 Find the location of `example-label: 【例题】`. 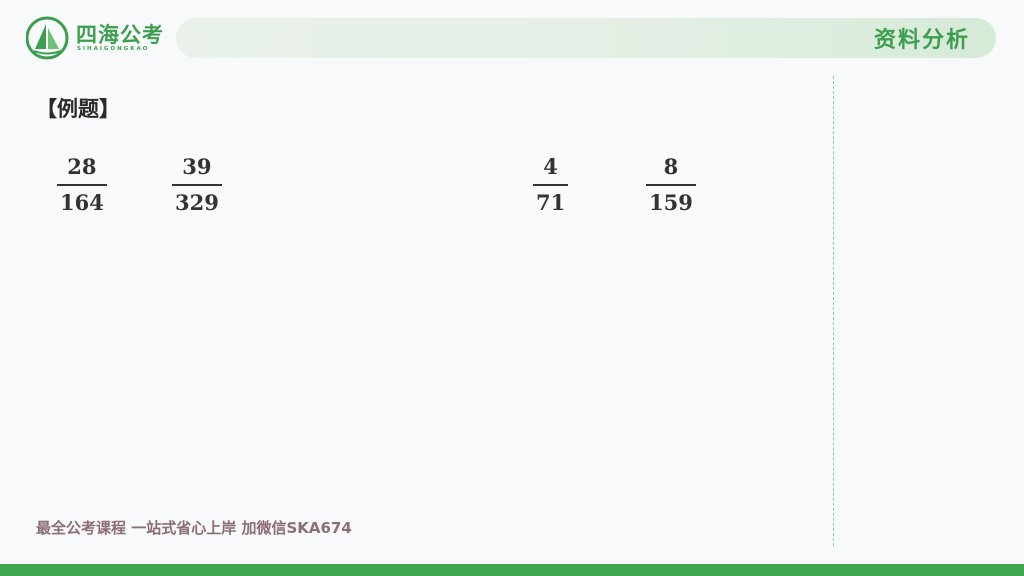

example-label: 【例题】 is located at coordinates (78, 109).